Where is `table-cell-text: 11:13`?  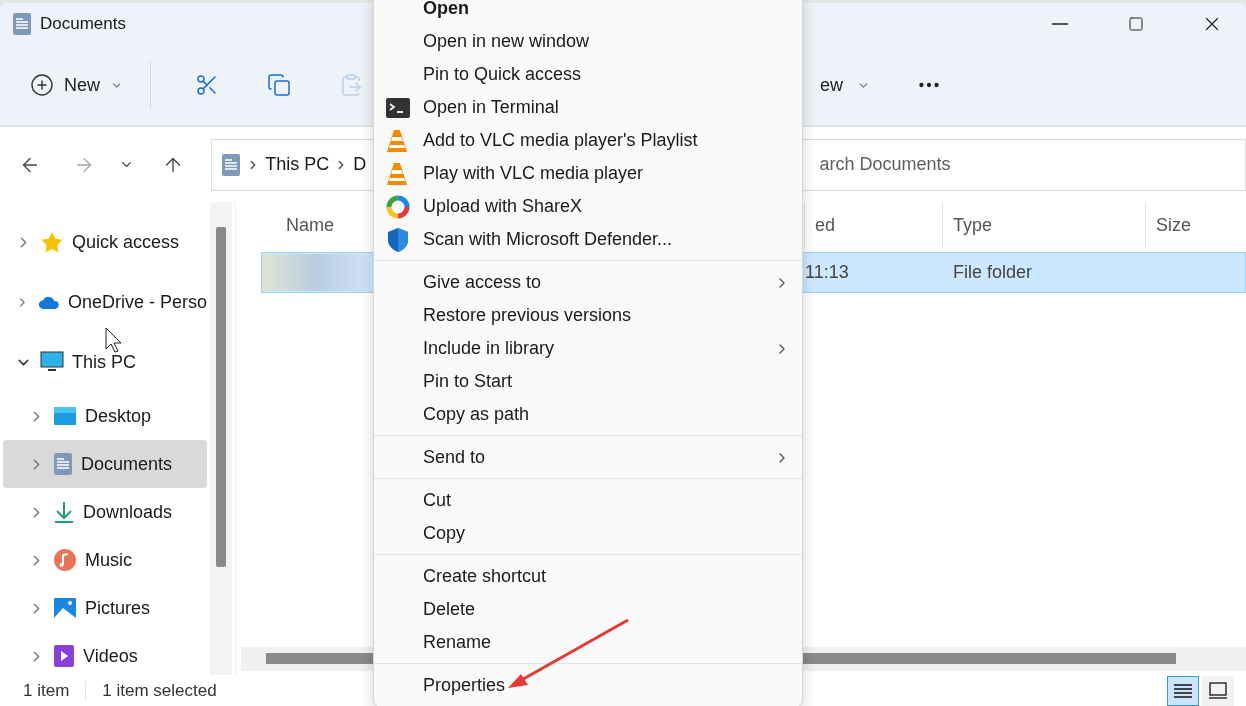 table-cell-text: 11:13 is located at coordinates (827, 272).